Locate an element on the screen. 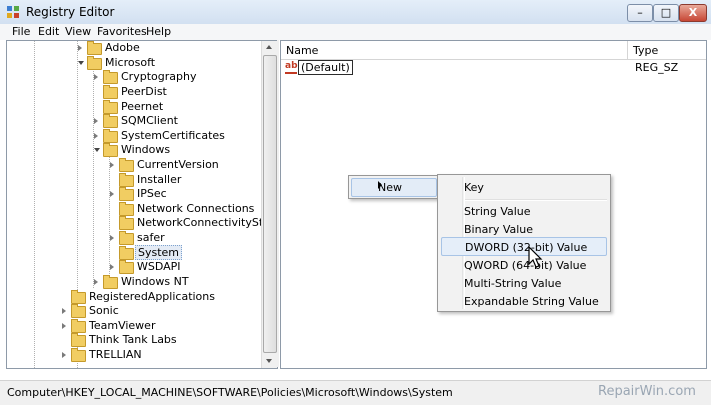 The height and width of the screenshot is (405, 711). menu-favorites: Favorites is located at coordinates (122, 31).